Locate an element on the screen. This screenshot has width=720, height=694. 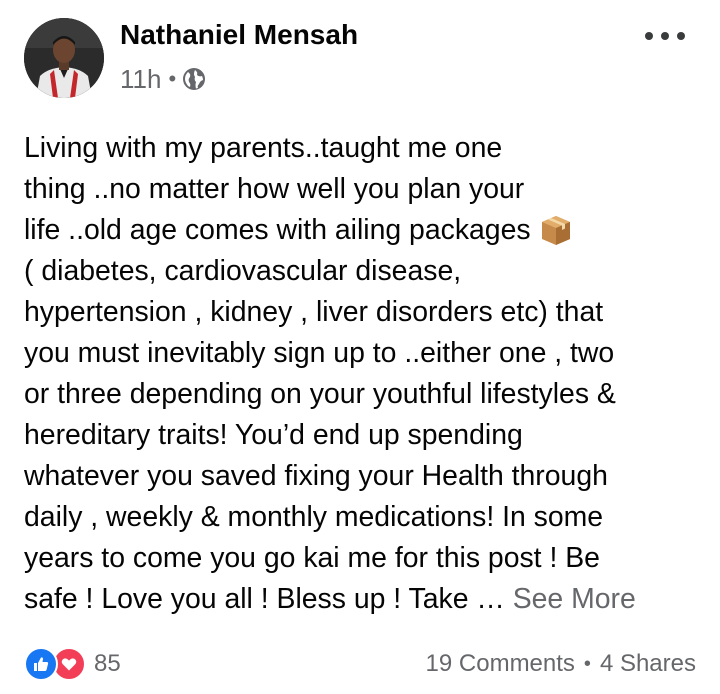
reactions-summary: 85 is located at coordinates (72, 664).